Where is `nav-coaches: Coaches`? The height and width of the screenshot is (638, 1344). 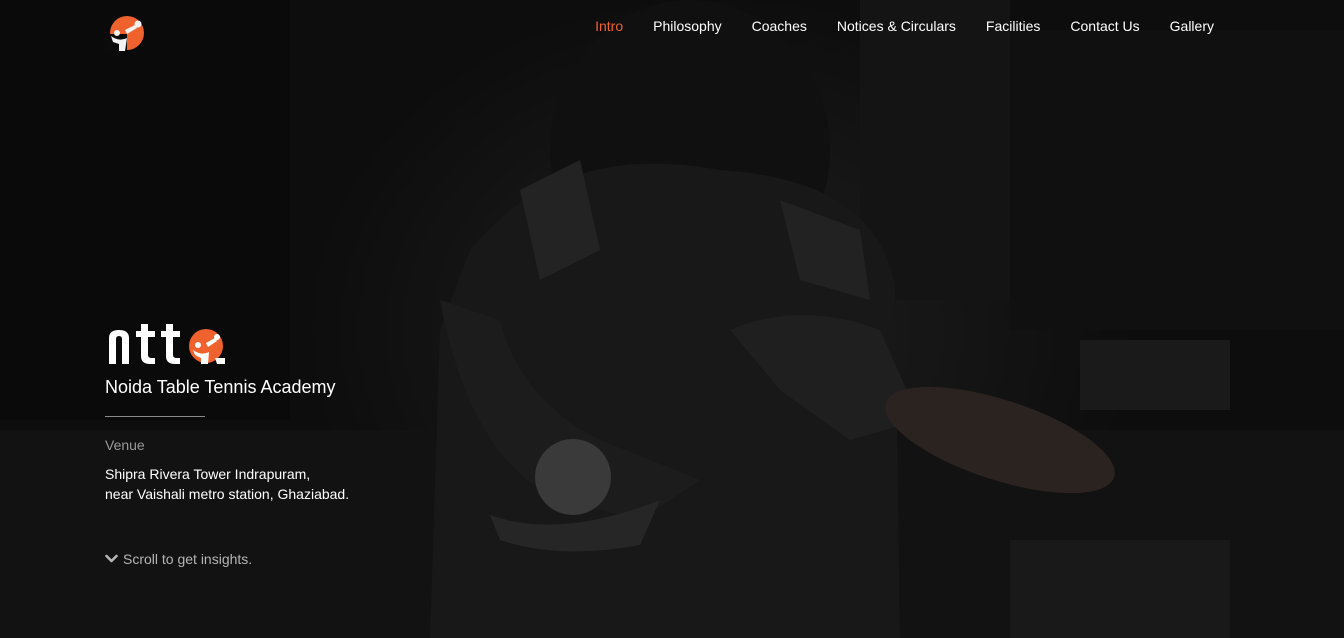
nav-coaches: Coaches is located at coordinates (779, 26).